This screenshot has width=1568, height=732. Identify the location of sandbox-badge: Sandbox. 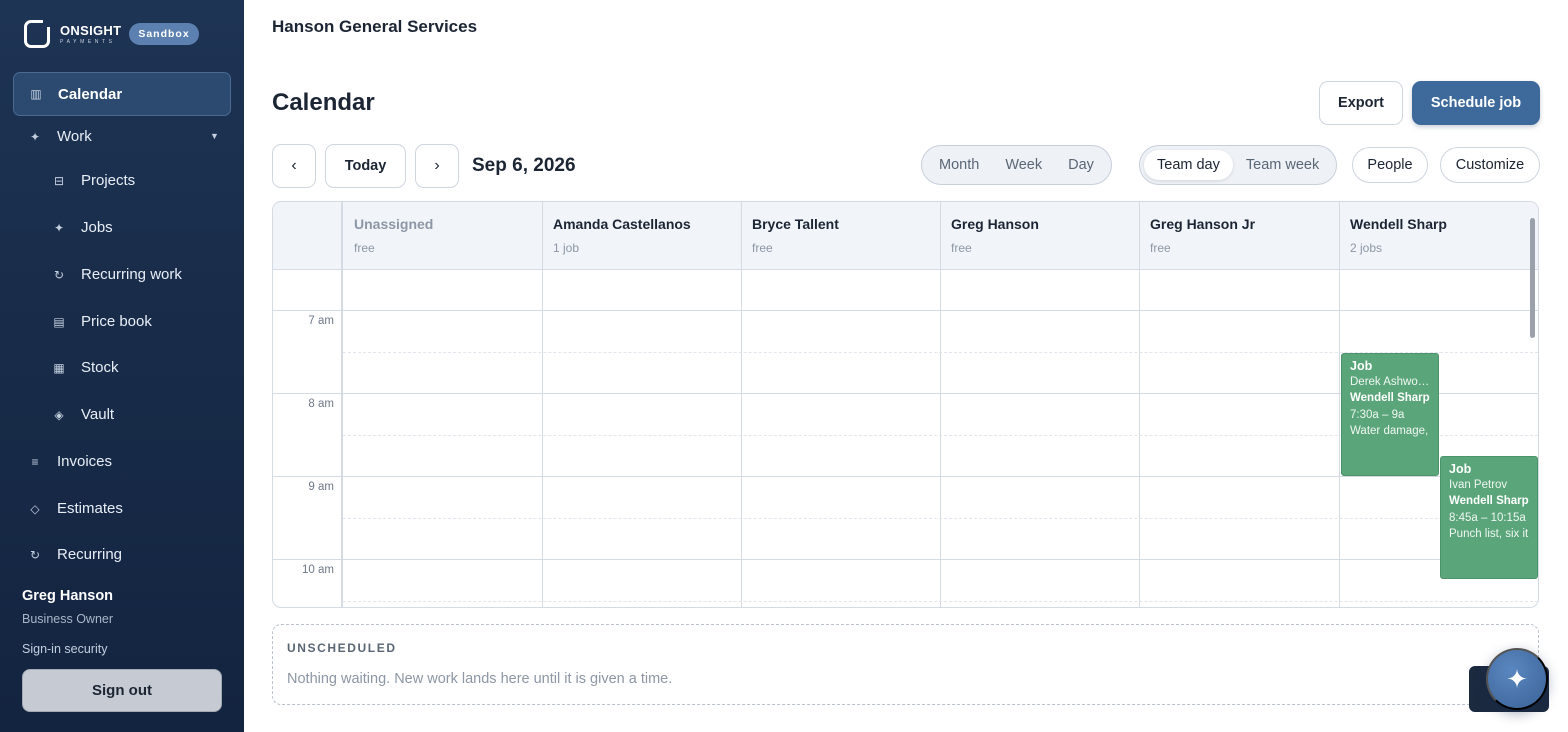
(164, 34).